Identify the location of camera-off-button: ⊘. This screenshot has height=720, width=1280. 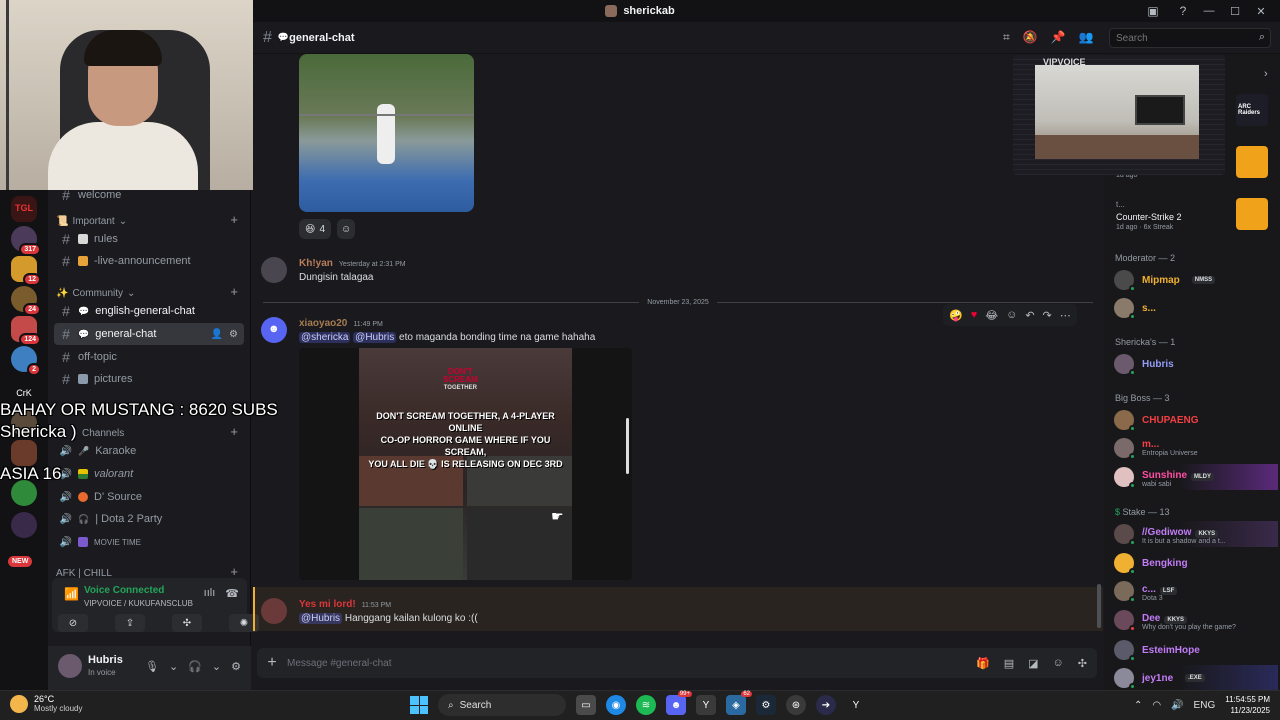
(73, 623).